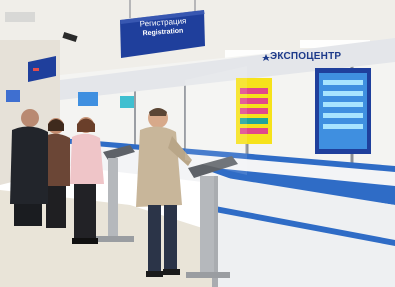  What do you see at coordinates (306, 56) in the screenshot?
I see `expocentre-logo: ЭКСПОЦЕНТР` at bounding box center [306, 56].